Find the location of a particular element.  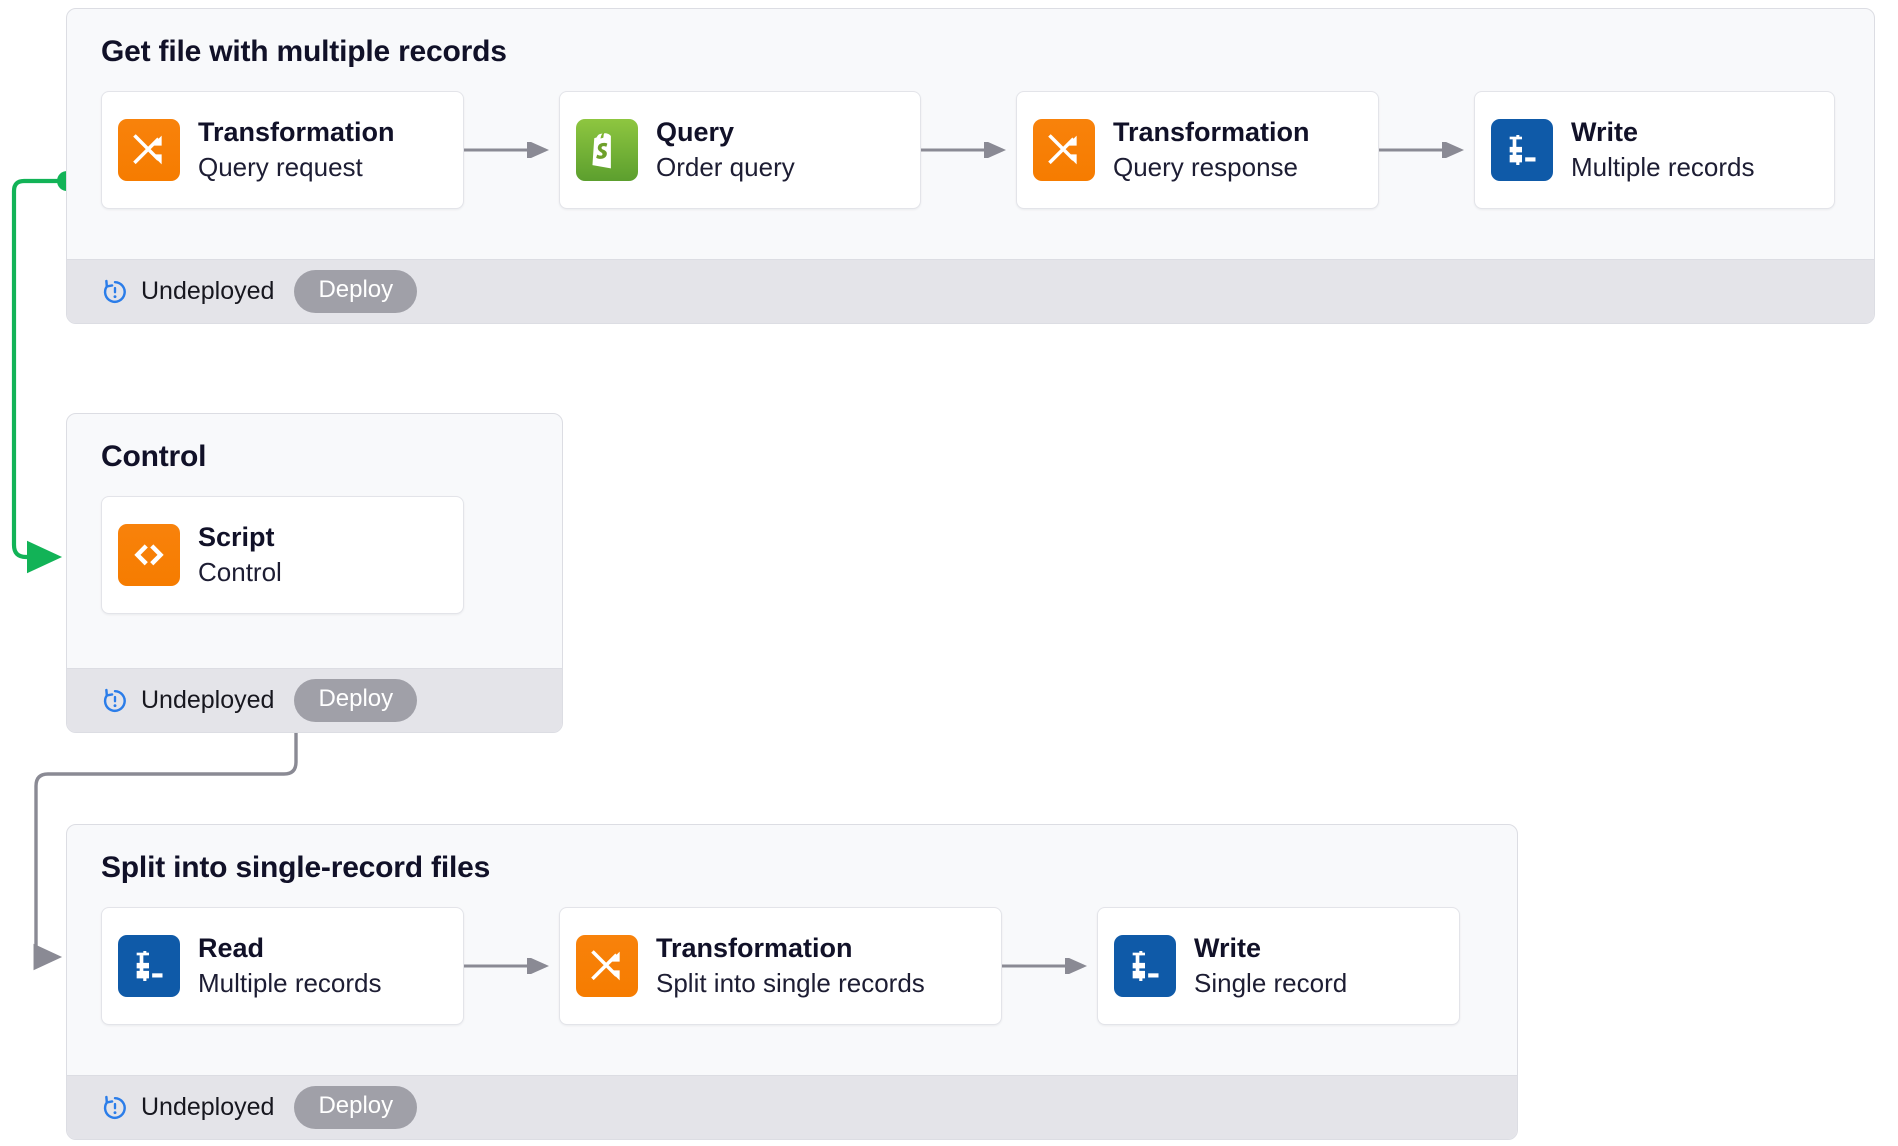

flow-title: Split into single-record files is located at coordinates (296, 867).